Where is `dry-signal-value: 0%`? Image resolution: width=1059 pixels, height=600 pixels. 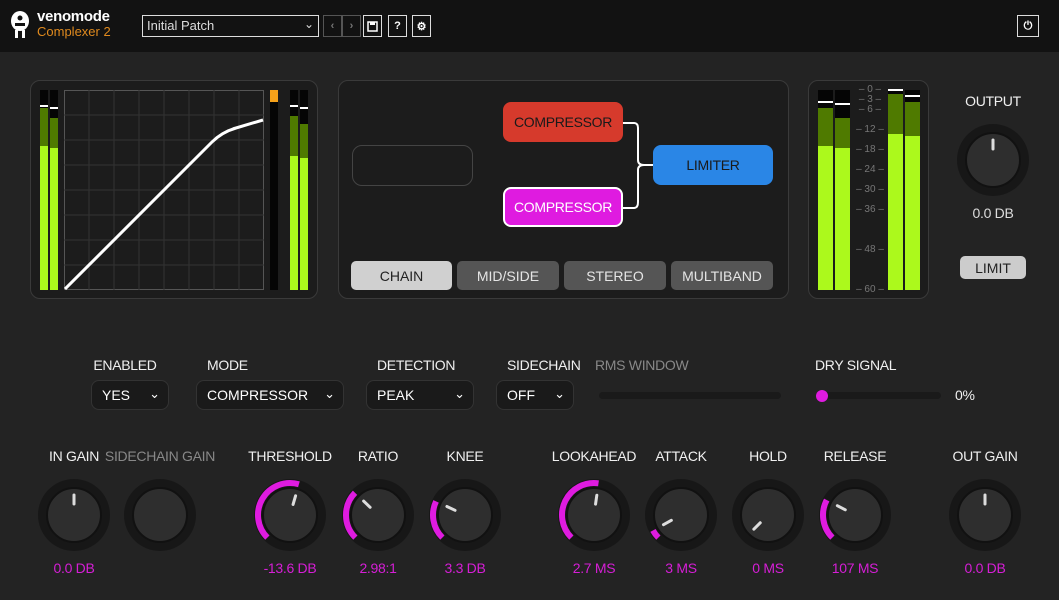 dry-signal-value: 0% is located at coordinates (965, 395).